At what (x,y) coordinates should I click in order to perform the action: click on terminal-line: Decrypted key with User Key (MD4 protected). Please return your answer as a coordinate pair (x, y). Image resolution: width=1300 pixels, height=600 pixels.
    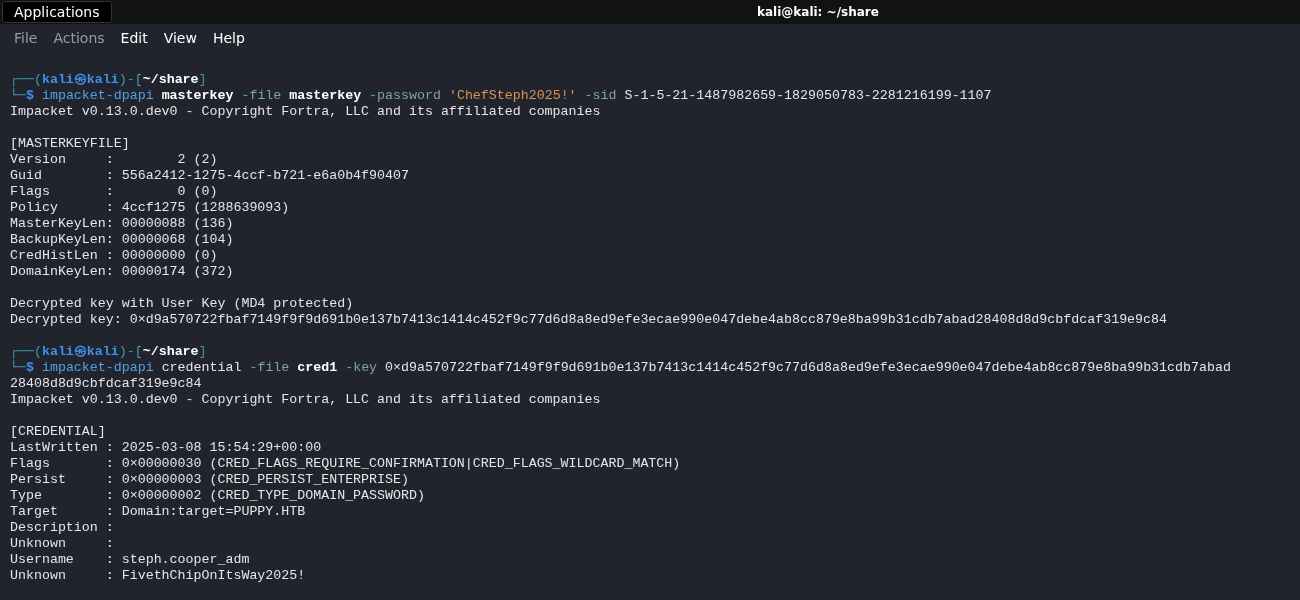
    Looking at the image, I should click on (182, 304).